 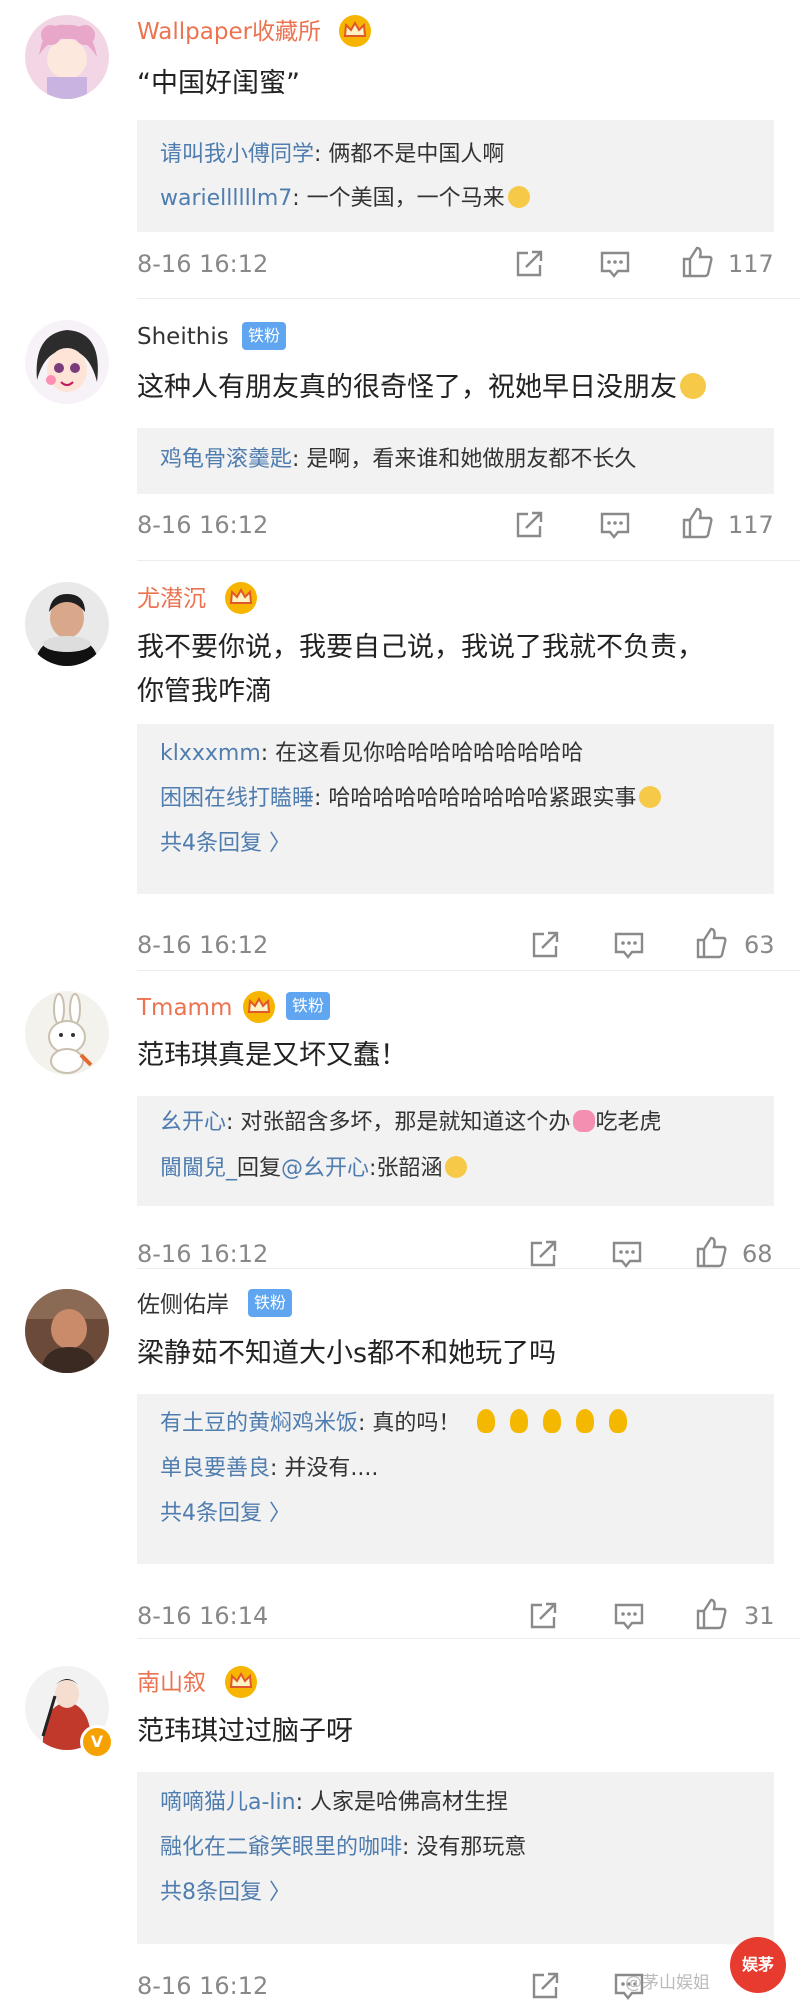 What do you see at coordinates (184, 1008) in the screenshot?
I see `username: Tmamm` at bounding box center [184, 1008].